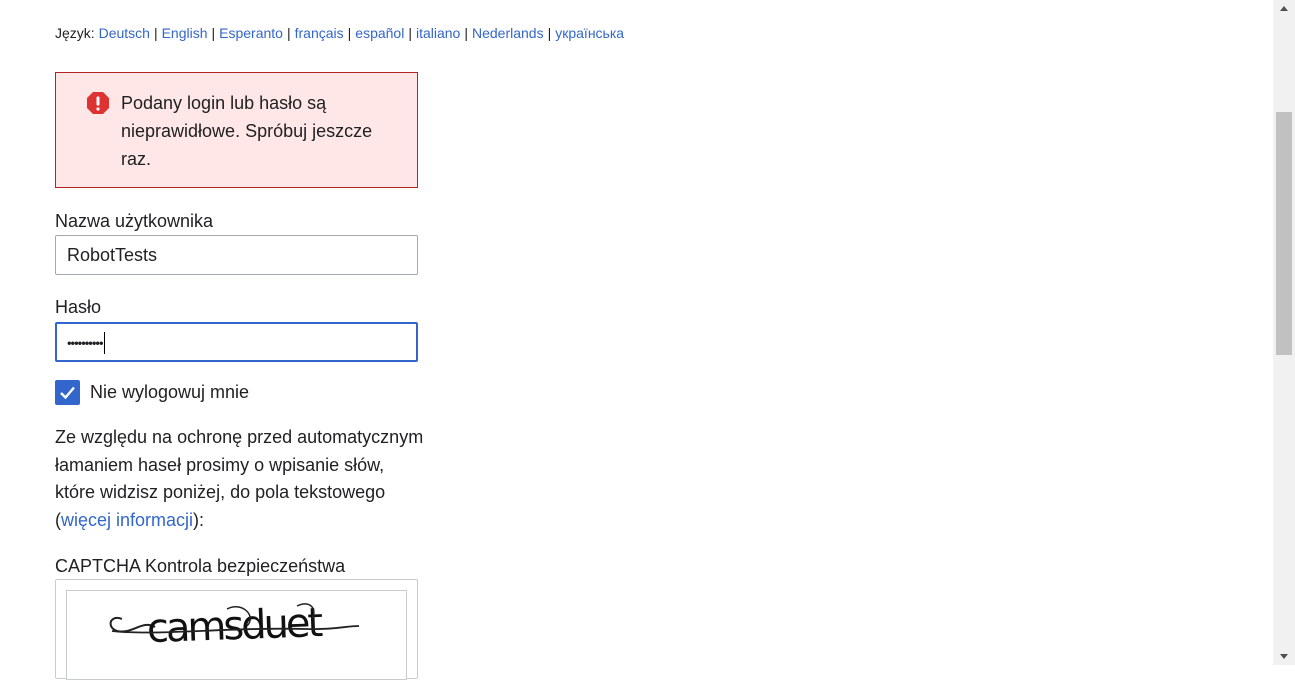 This screenshot has height=680, width=1295. I want to click on language-label: Język:, so click(75, 33).